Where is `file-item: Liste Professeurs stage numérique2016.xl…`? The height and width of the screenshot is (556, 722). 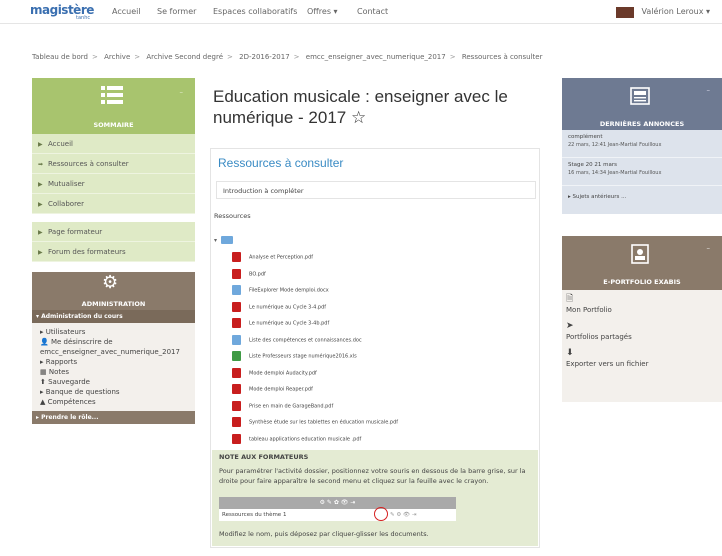 file-item: Liste Professeurs stage numérique2016.xl… is located at coordinates (294, 356).